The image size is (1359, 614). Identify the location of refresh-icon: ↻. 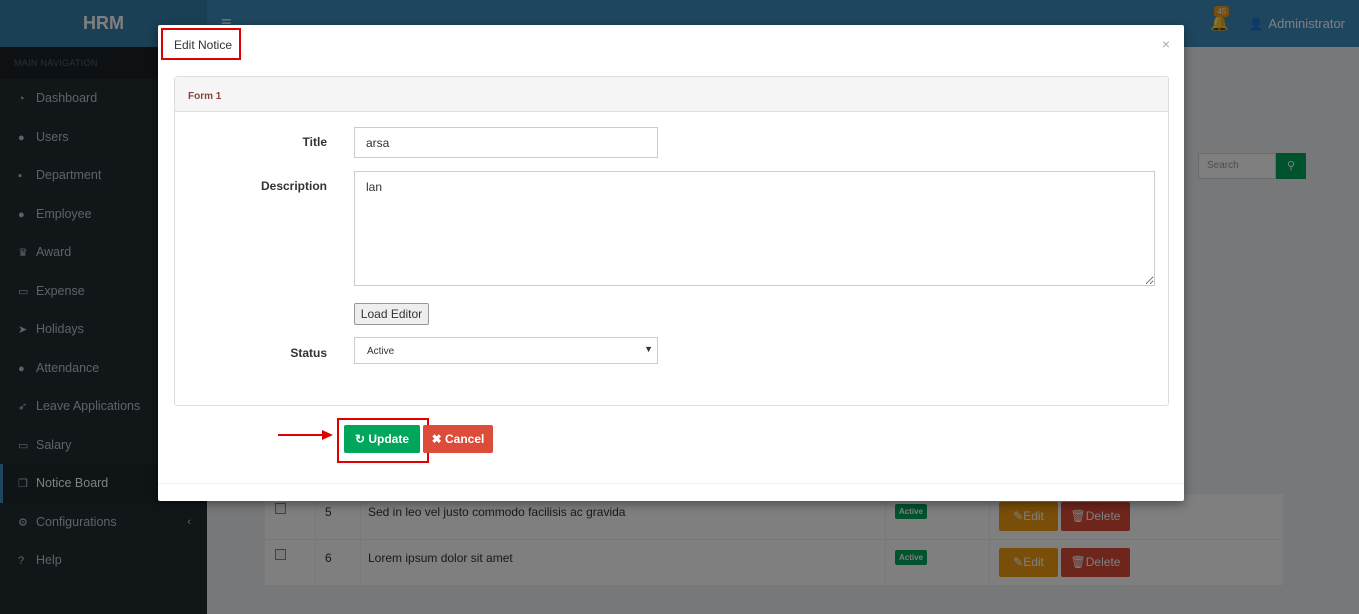
(361, 439).